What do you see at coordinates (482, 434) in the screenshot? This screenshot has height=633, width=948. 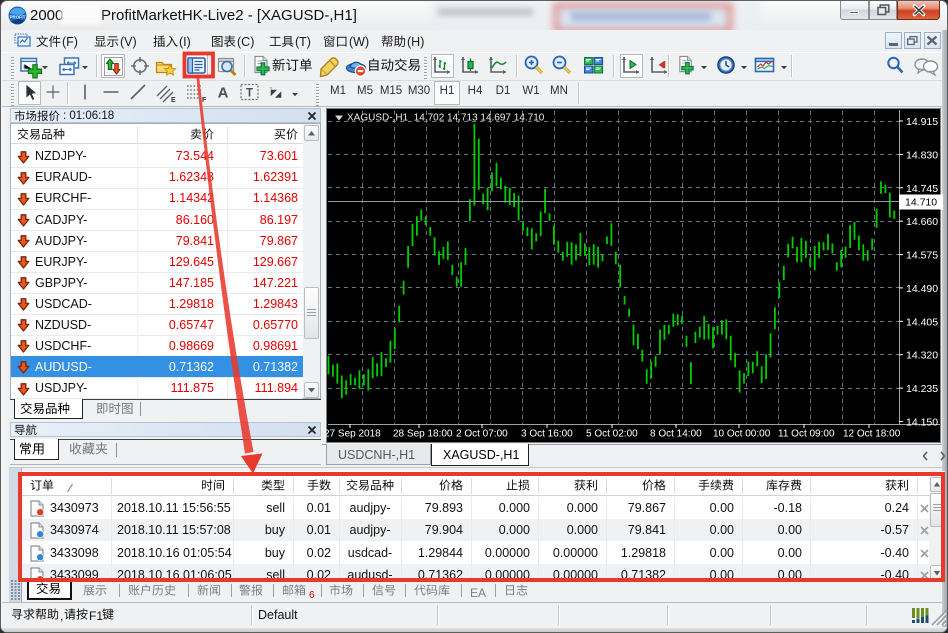 I see `svg-text: 2 Oct 07:00` at bounding box center [482, 434].